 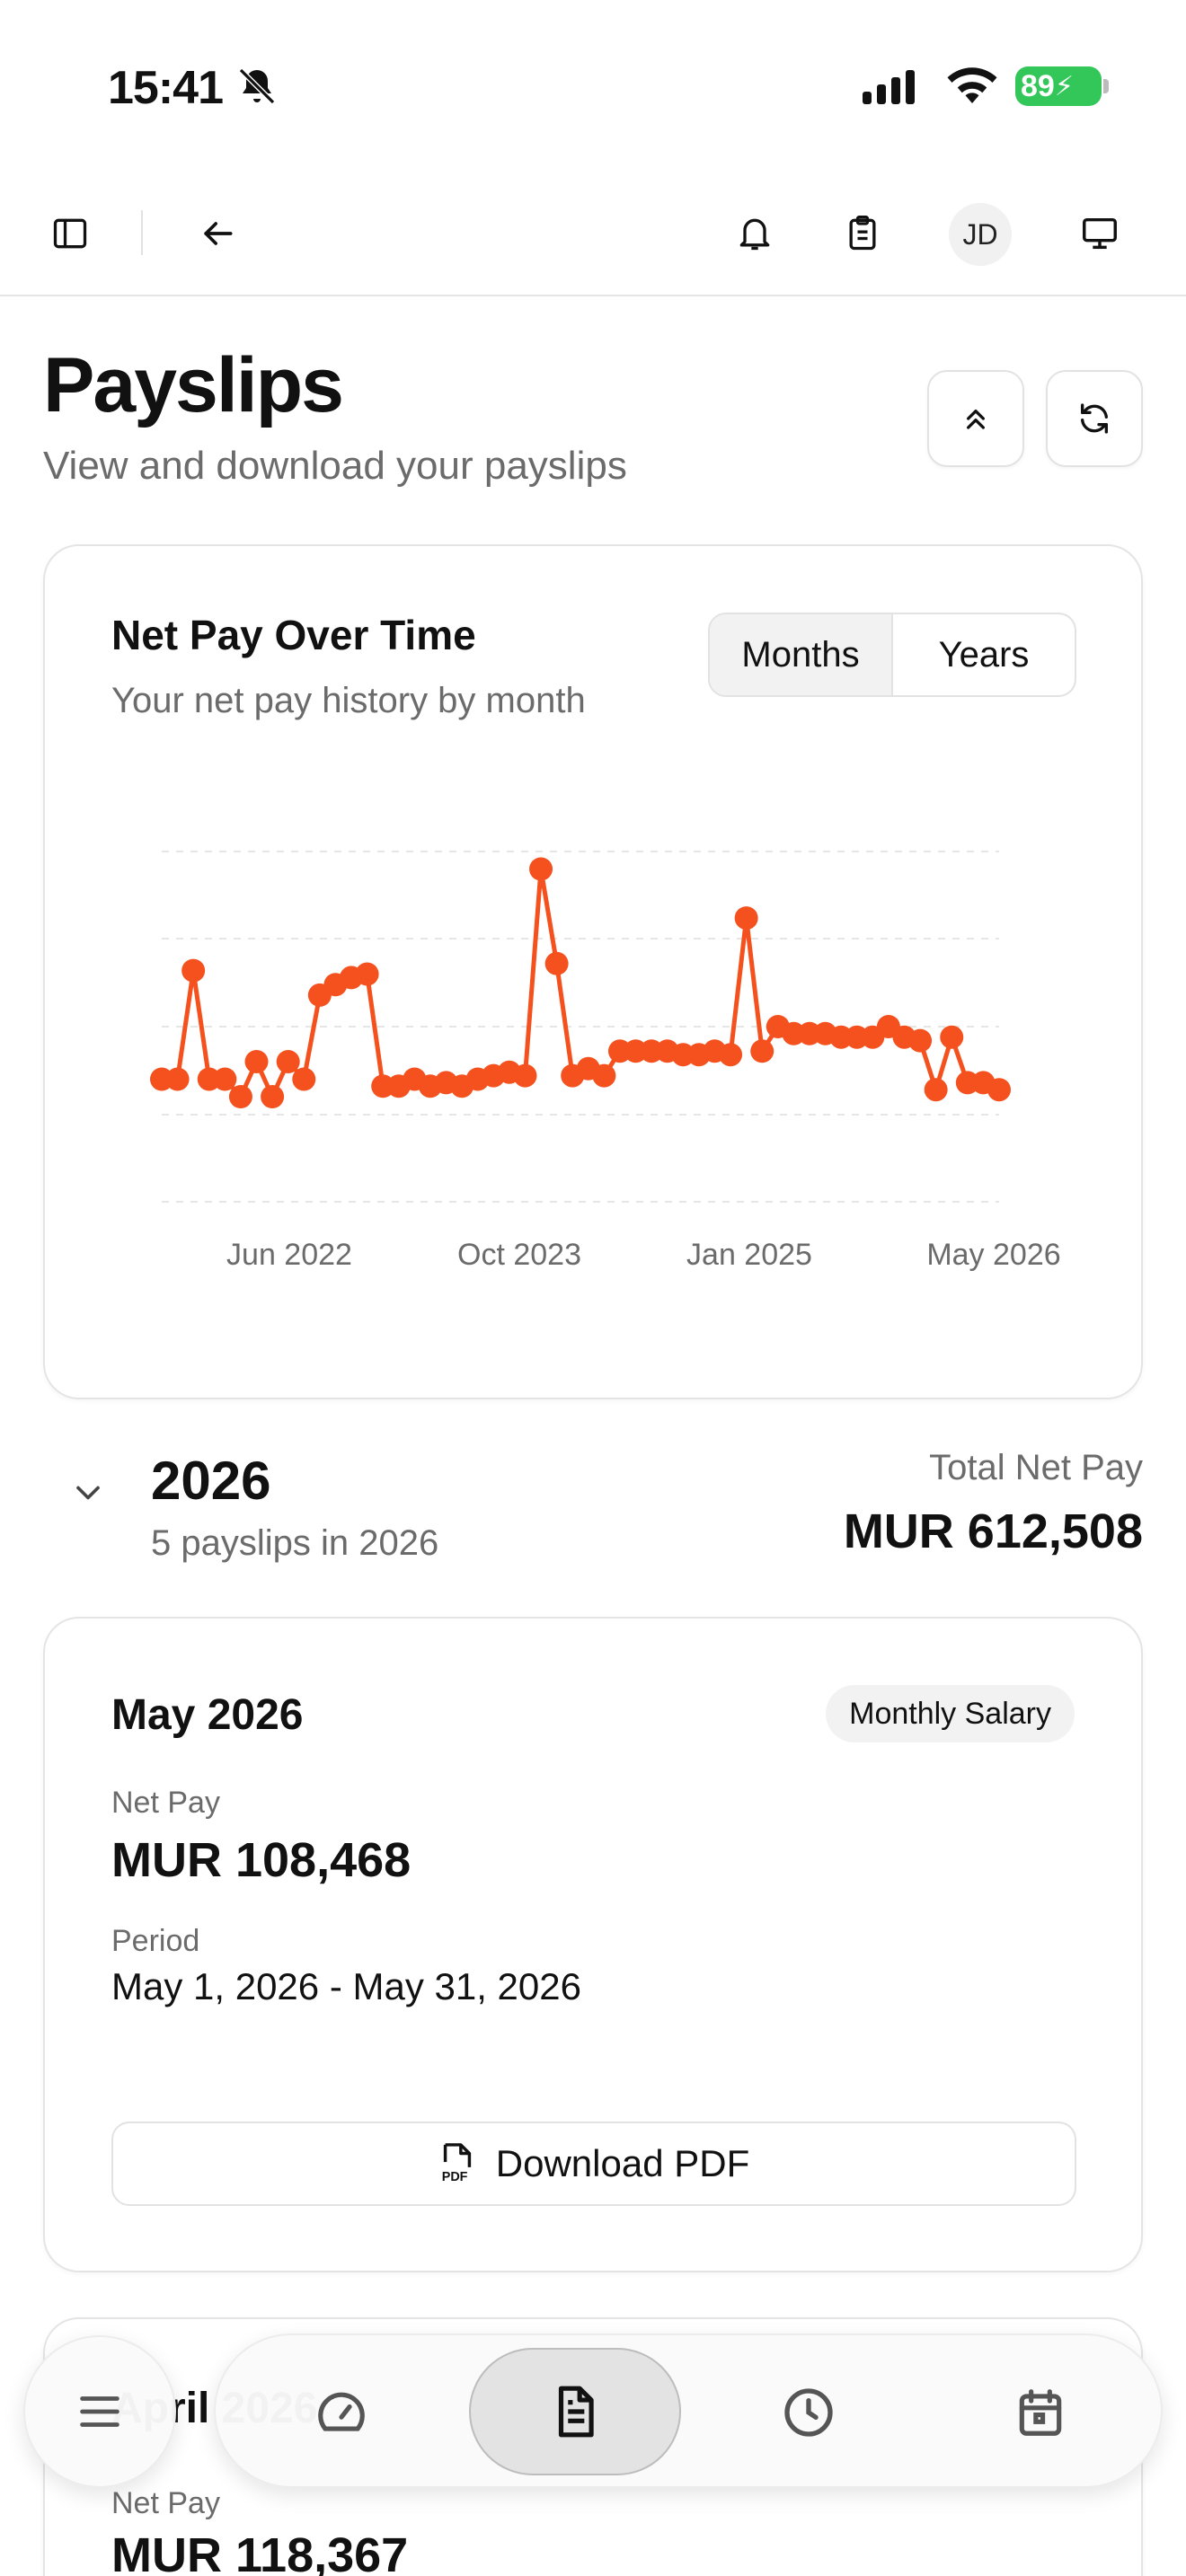 What do you see at coordinates (88, 1493) in the screenshot?
I see `chevron-down-icon` at bounding box center [88, 1493].